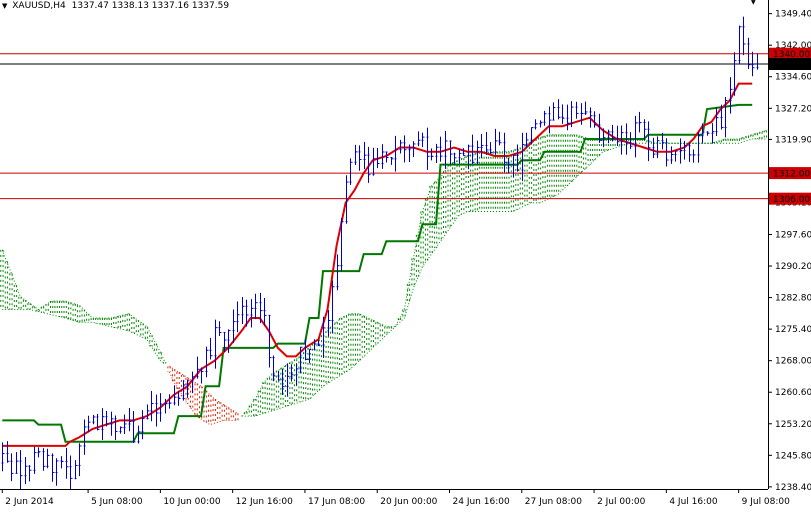  What do you see at coordinates (117, 502) in the screenshot?
I see `x-tick-label: 5 Jun 08:00` at bounding box center [117, 502].